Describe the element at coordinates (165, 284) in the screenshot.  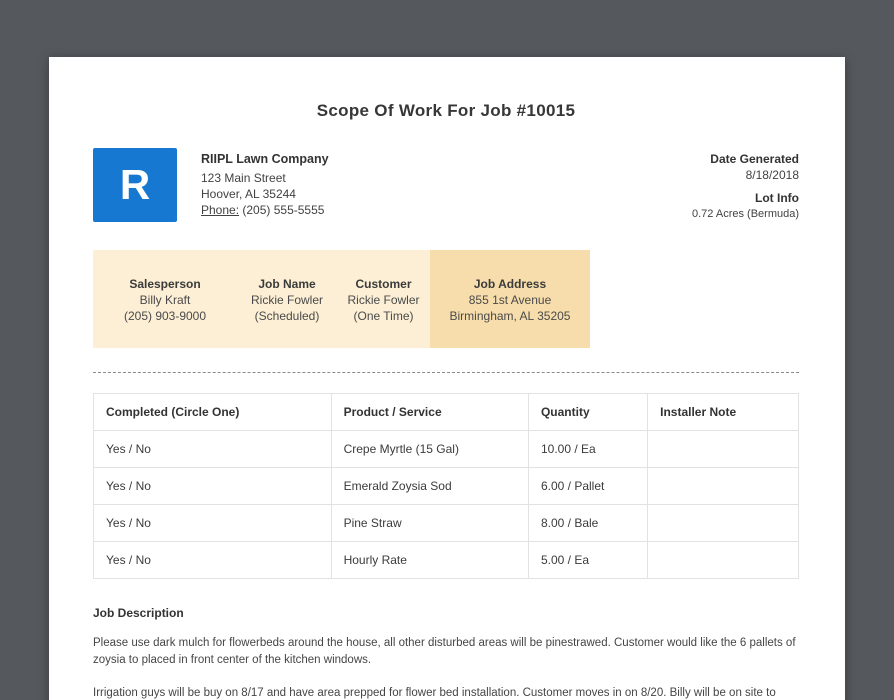
I see `salesperson-label: Salesperson` at that location.